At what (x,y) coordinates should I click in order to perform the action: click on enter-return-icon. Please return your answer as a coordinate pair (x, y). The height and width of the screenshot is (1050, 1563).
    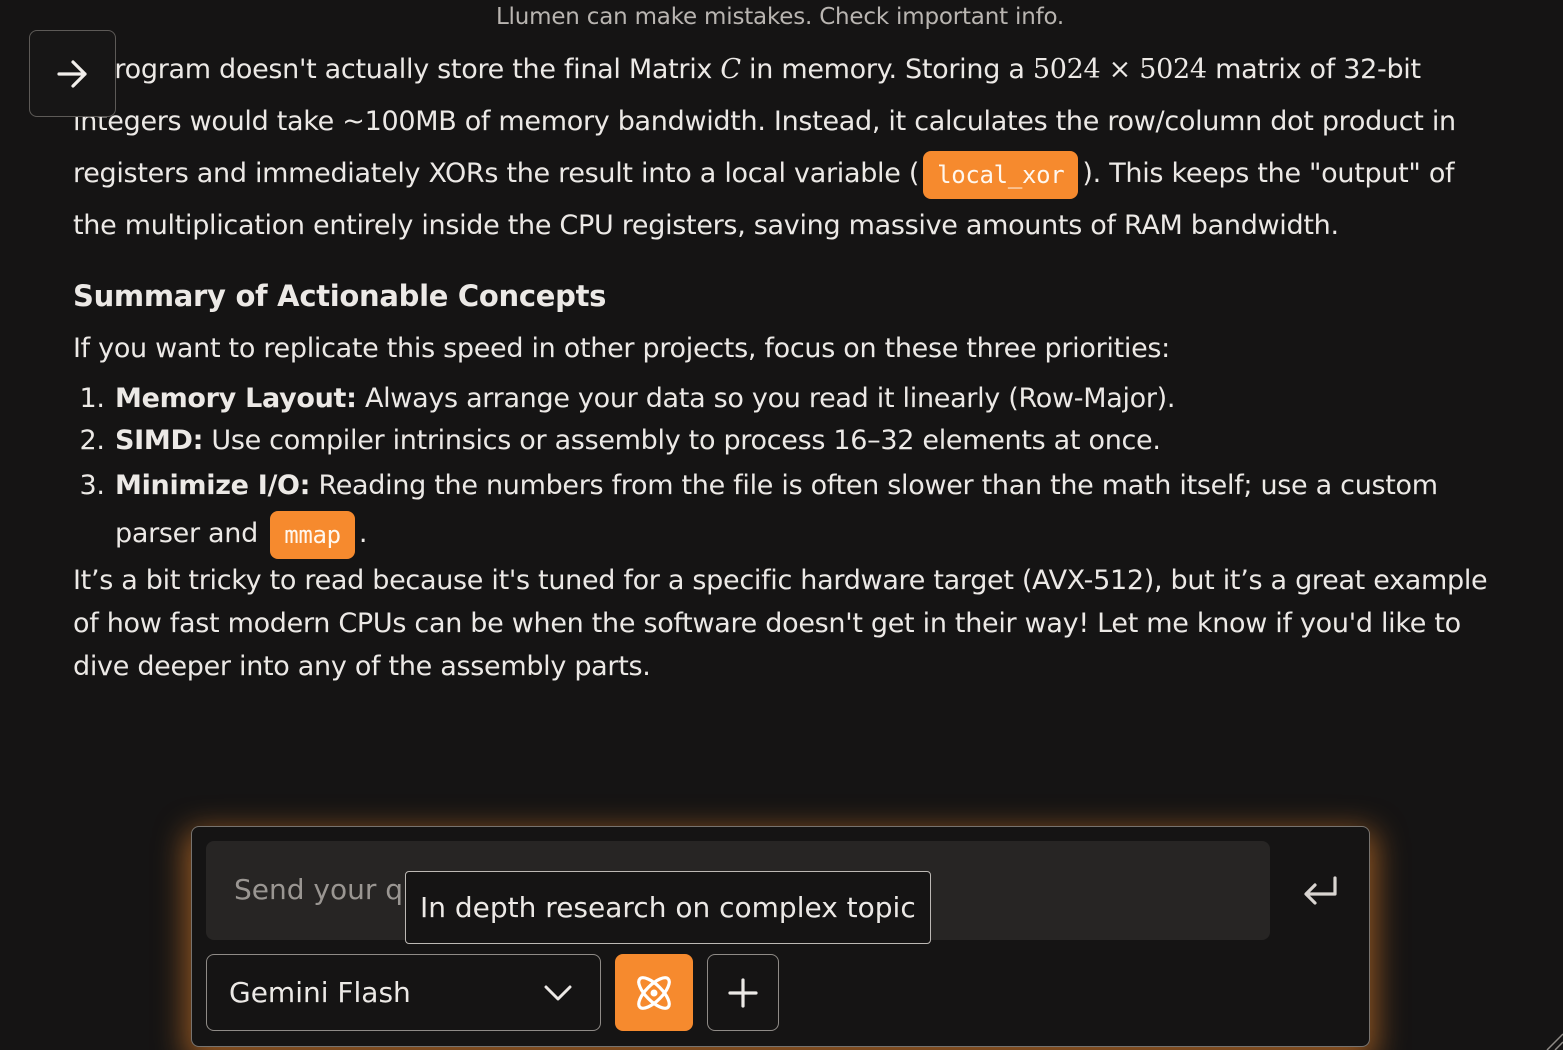
    Looking at the image, I should click on (1320, 890).